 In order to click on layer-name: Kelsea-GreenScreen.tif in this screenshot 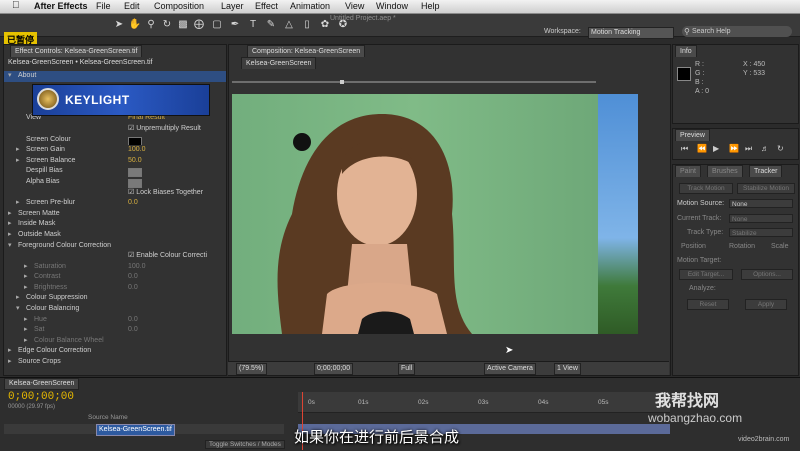, I will do `click(135, 430)`.